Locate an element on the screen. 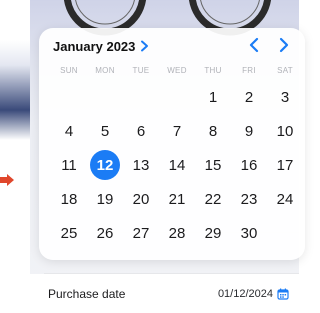  chevron-right-icon is located at coordinates (145, 46).